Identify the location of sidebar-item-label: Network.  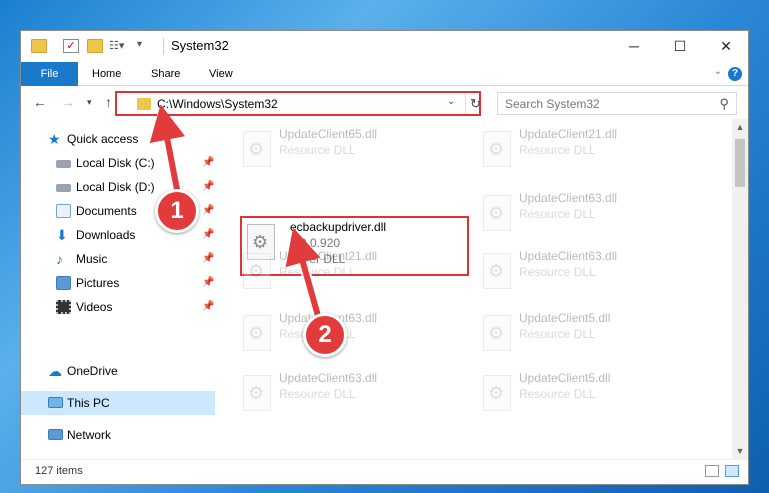
(89, 435).